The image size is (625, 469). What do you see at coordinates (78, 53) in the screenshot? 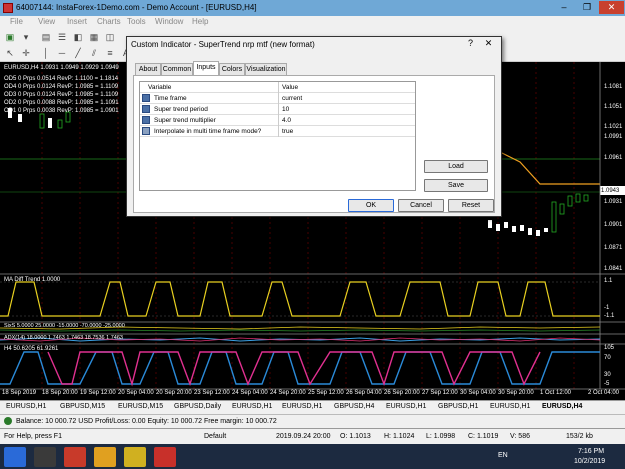
I see `trendline-icon: ╱` at bounding box center [78, 53].